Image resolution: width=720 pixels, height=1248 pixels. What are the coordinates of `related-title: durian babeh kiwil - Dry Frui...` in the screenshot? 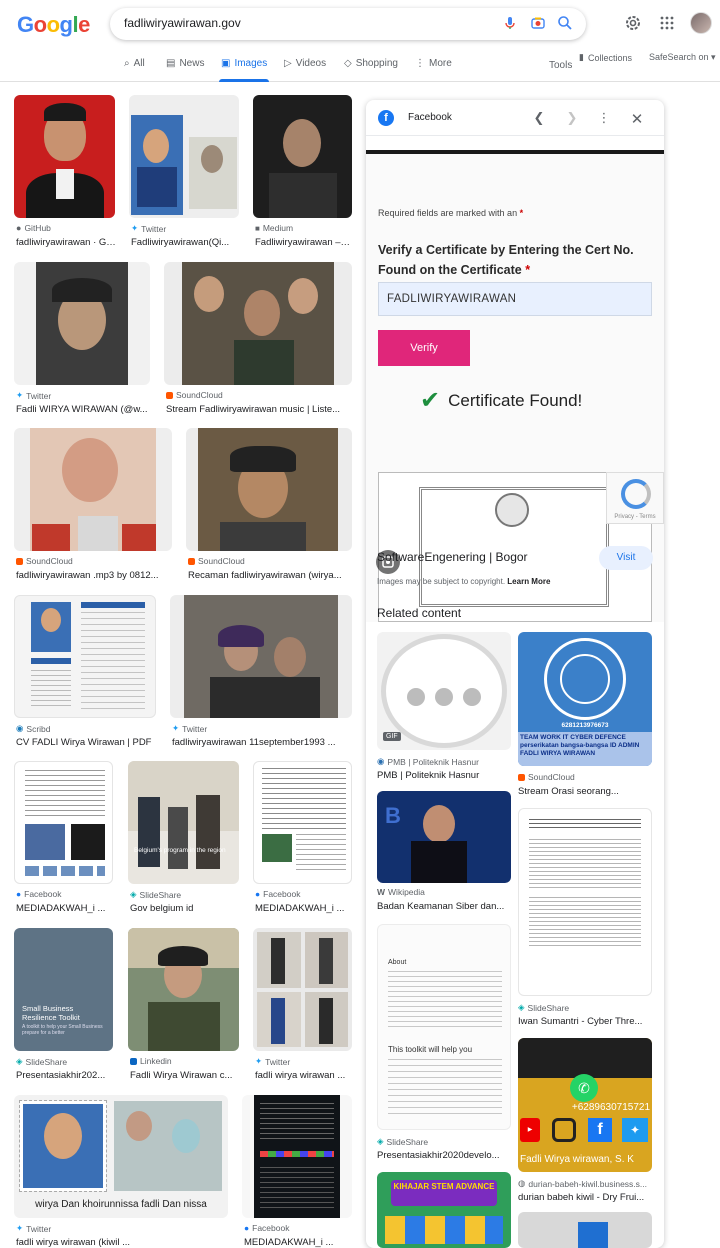 It's located at (585, 1197).